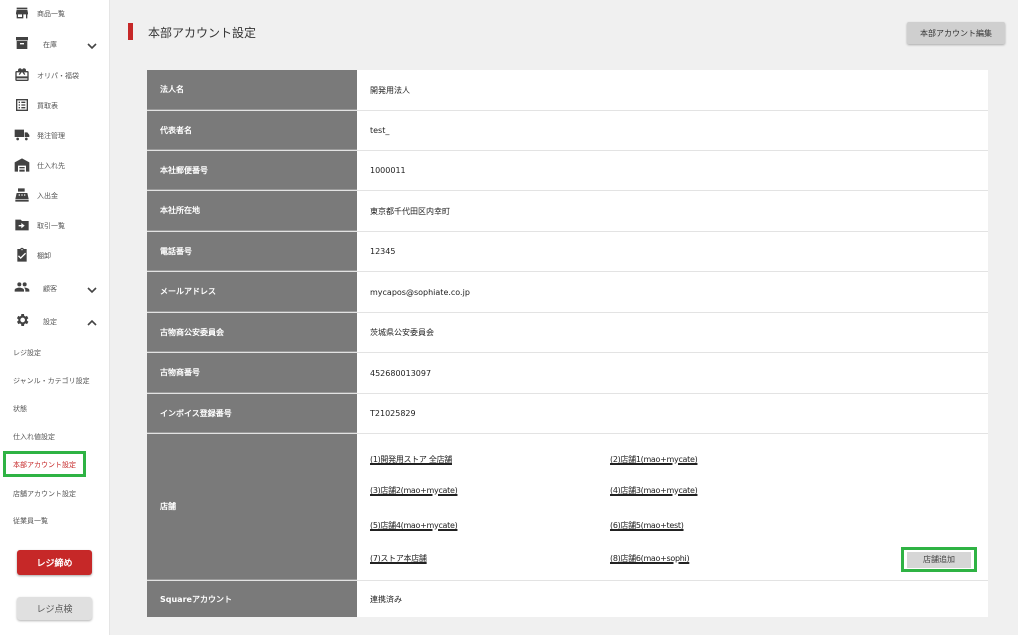 This screenshot has width=1018, height=635. Describe the element at coordinates (252, 251) in the screenshot. I see `row-label: 電話番号` at that location.